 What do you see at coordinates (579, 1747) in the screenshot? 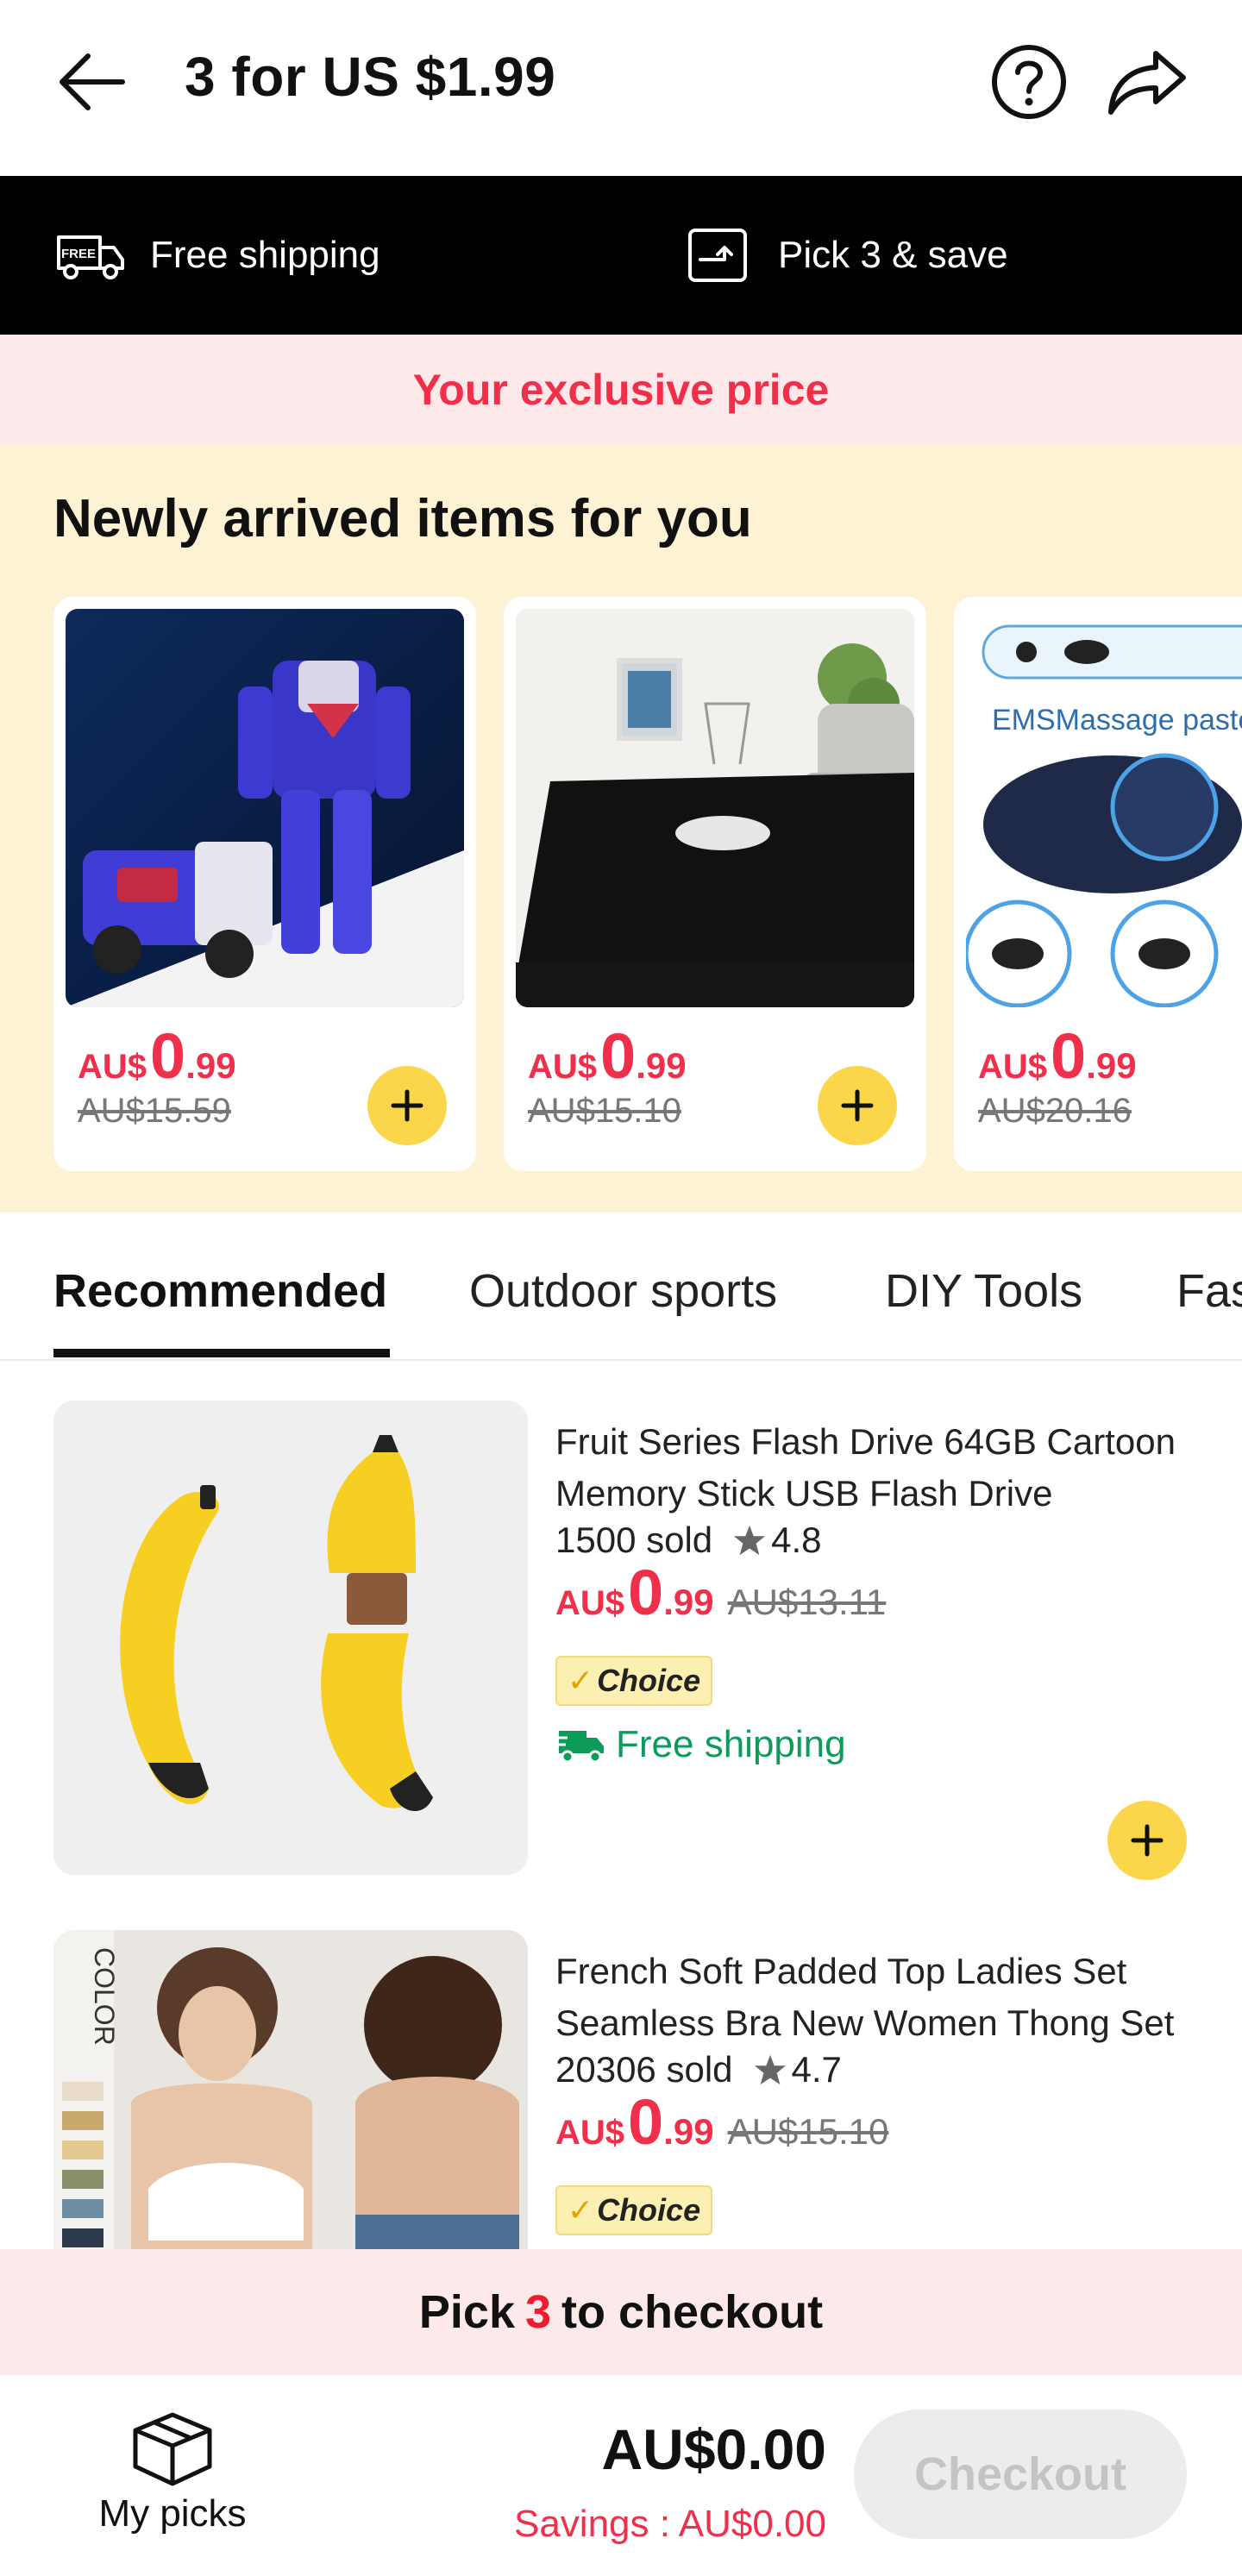
I see `truck-icon` at bounding box center [579, 1747].